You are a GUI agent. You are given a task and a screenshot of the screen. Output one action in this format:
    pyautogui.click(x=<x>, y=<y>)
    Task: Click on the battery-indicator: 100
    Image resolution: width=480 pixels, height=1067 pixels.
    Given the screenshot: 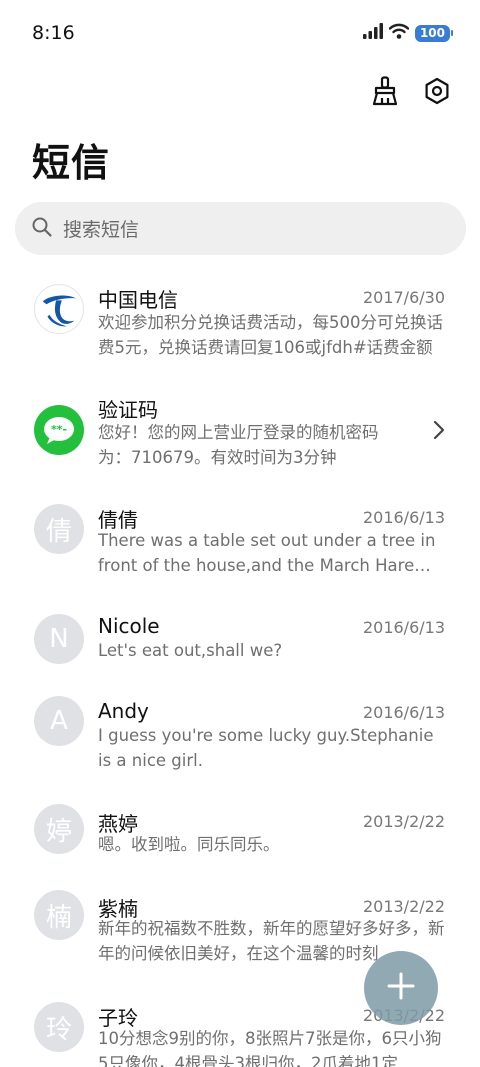 What is the action you would take?
    pyautogui.click(x=434, y=33)
    